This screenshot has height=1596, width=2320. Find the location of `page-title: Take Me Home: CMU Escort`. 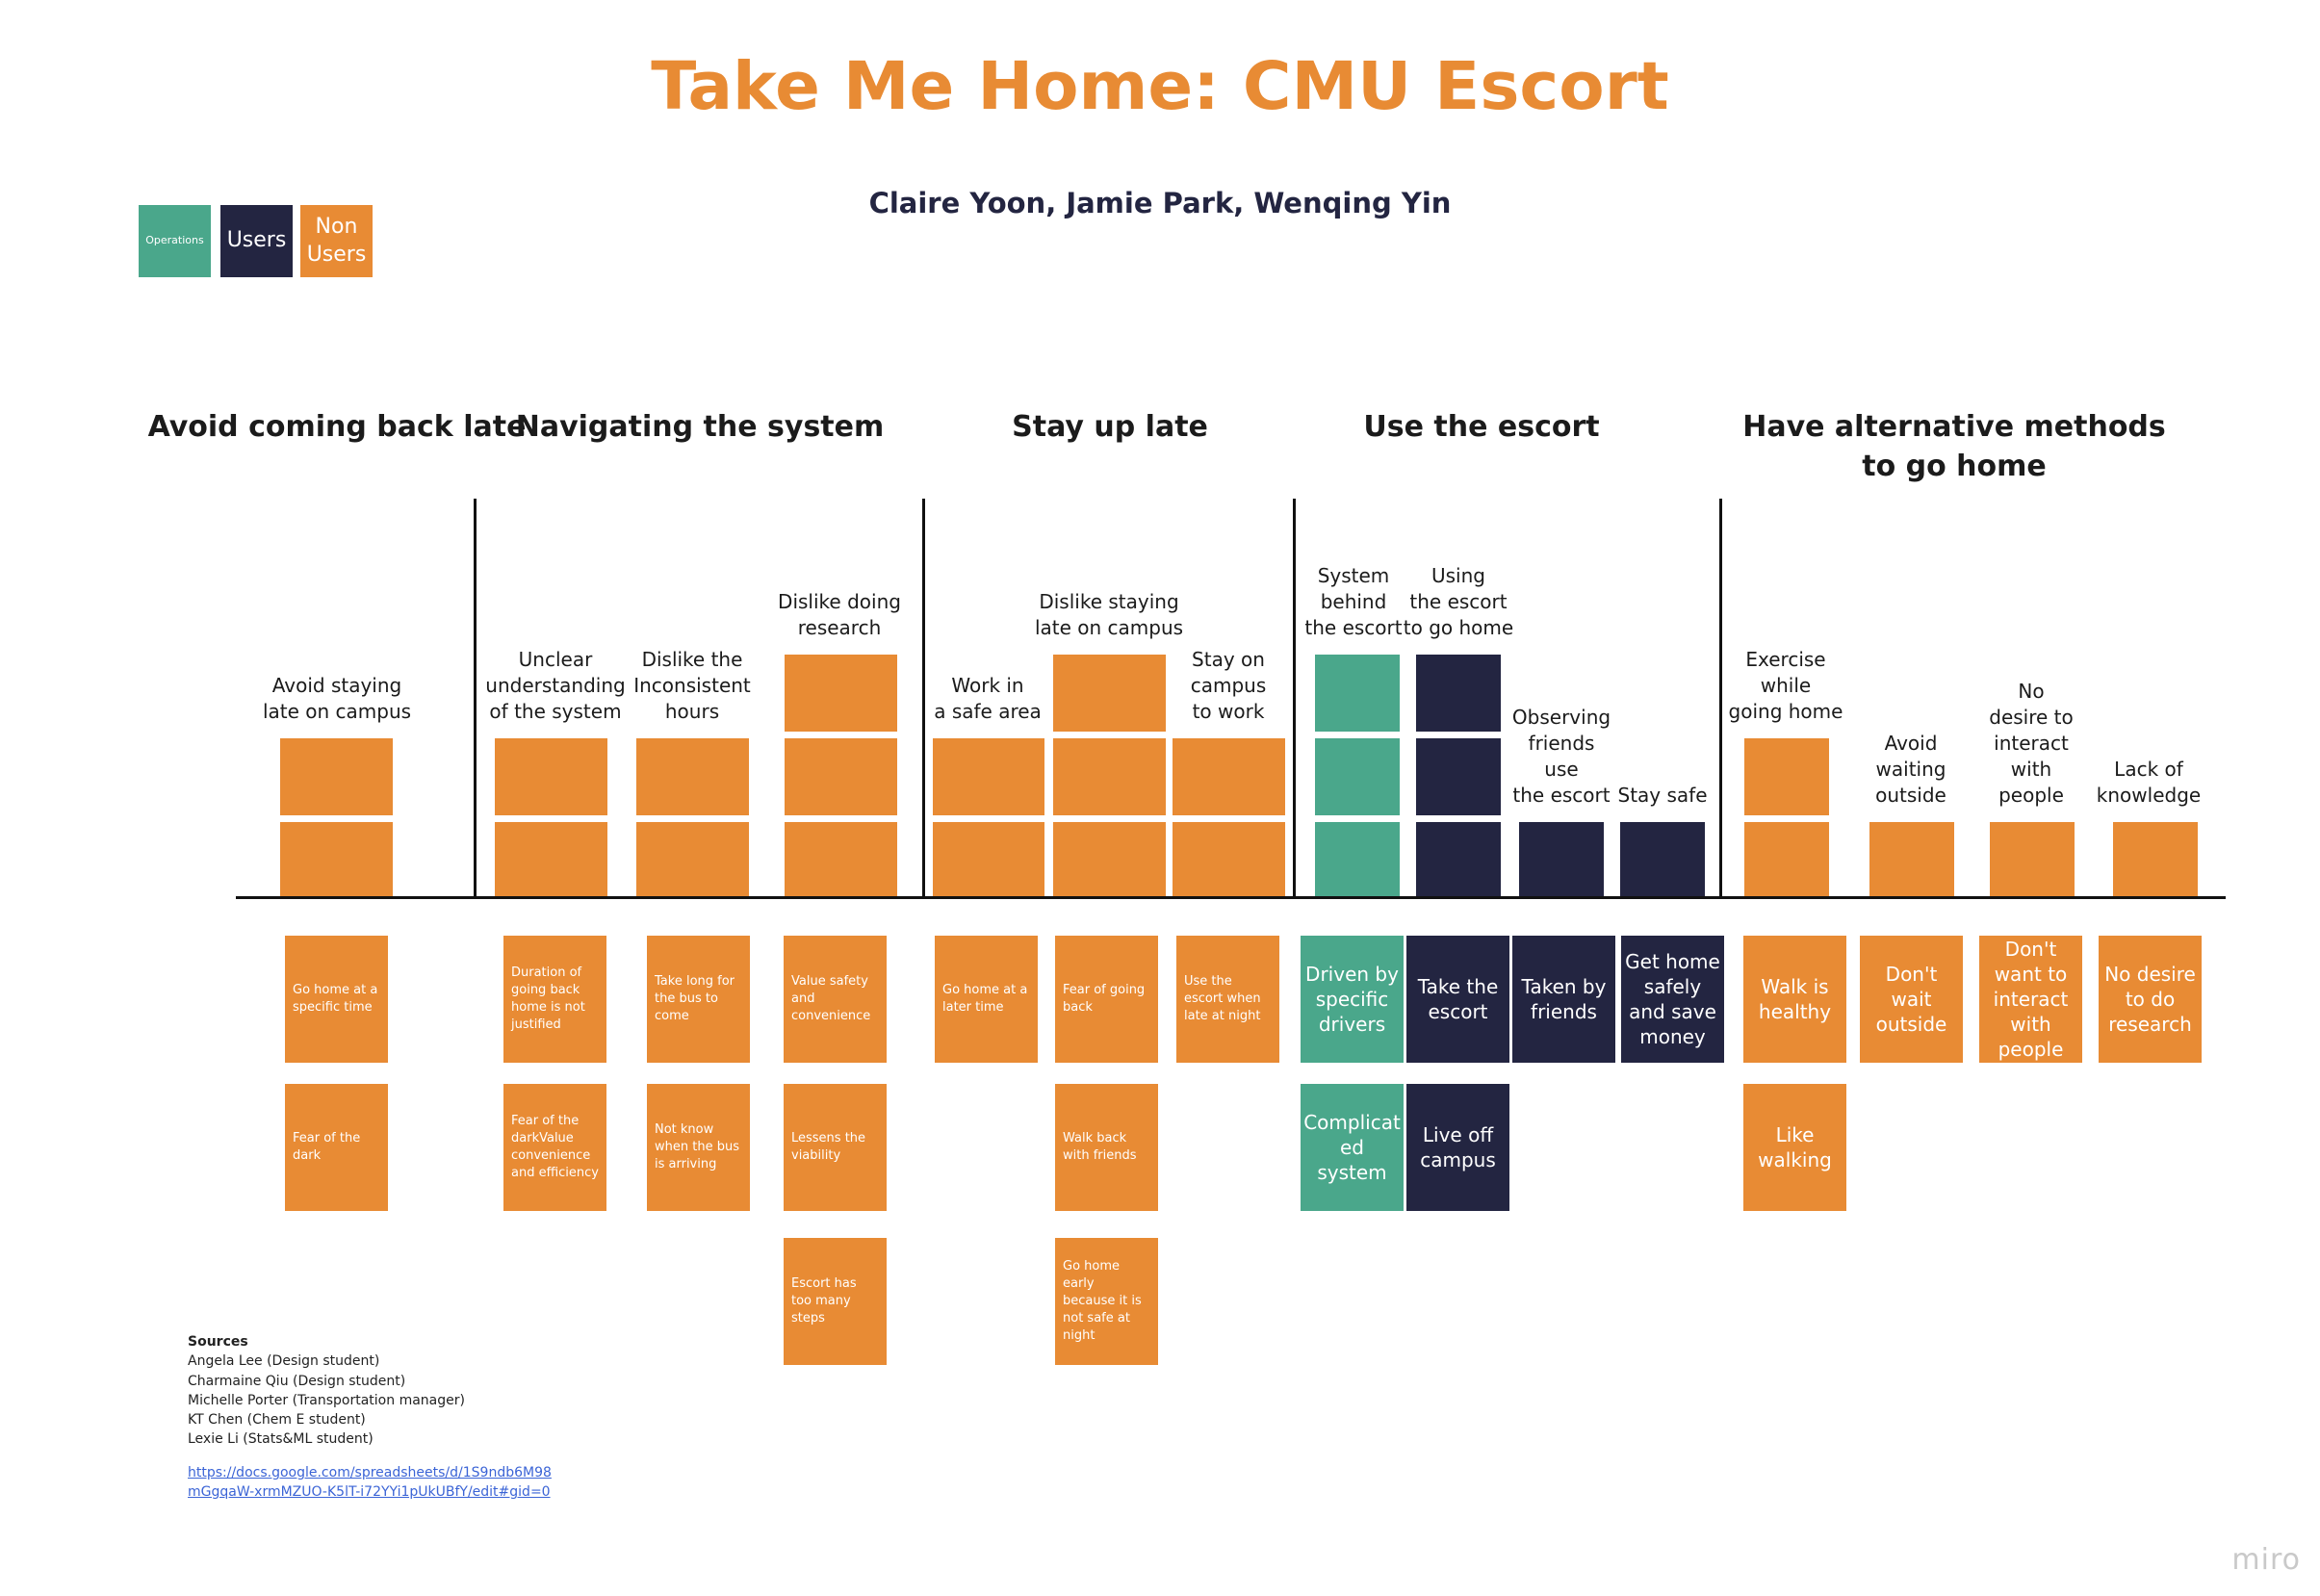

page-title: Take Me Home: CMU Escort is located at coordinates (1160, 86).